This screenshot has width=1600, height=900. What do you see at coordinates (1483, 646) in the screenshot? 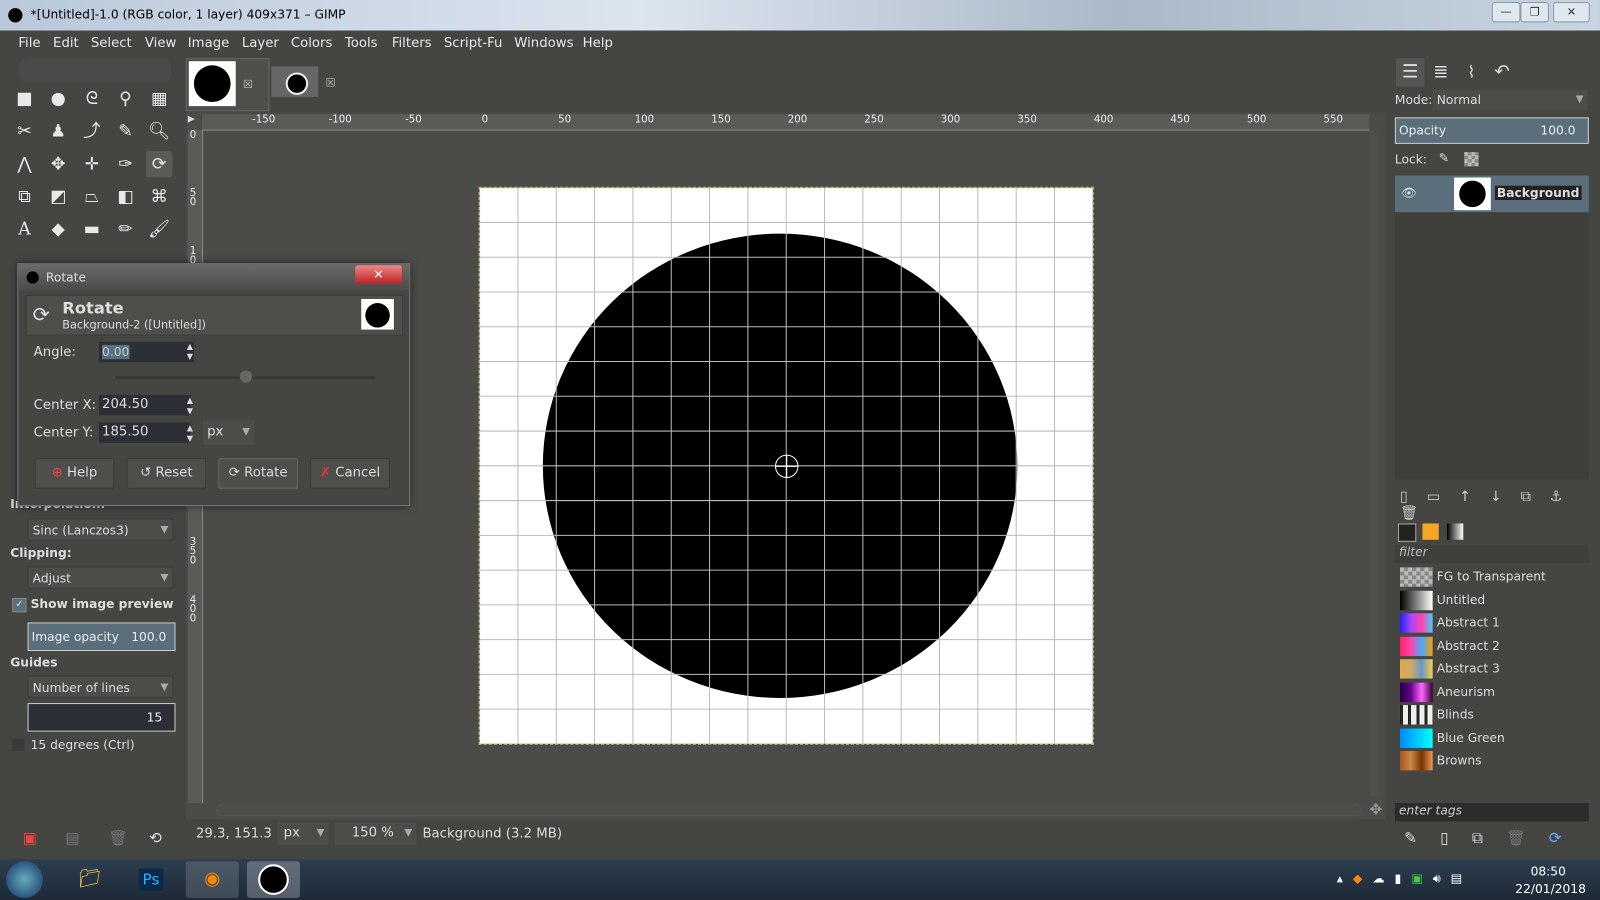
I see `gradient-item: Abstract 2` at bounding box center [1483, 646].